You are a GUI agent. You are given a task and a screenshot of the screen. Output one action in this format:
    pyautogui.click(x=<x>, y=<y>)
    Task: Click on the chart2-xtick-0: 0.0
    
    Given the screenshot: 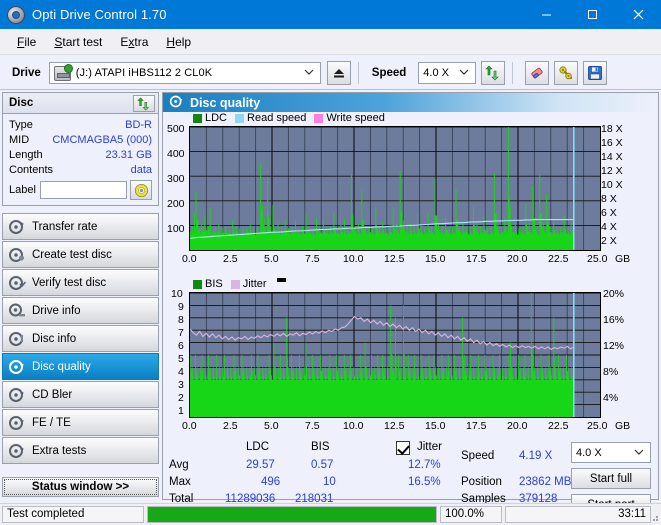 What is the action you would take?
    pyautogui.click(x=189, y=426)
    